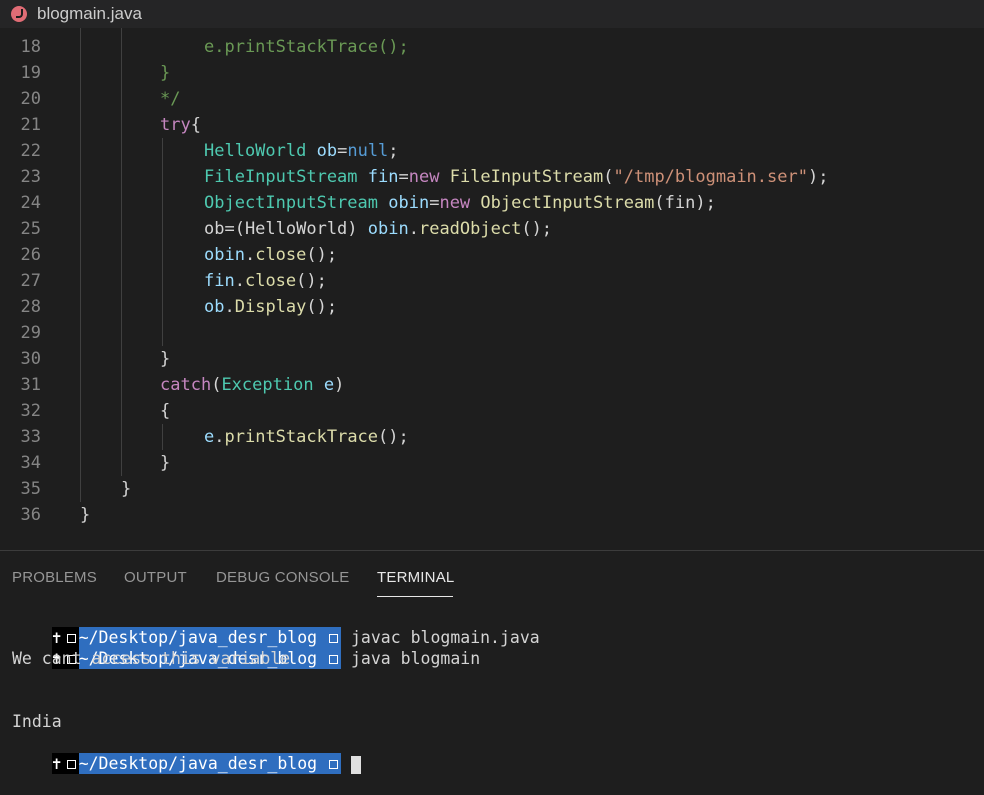 The image size is (984, 795). Describe the element at coordinates (30, 47) in the screenshot. I see `line-number: 18` at that location.